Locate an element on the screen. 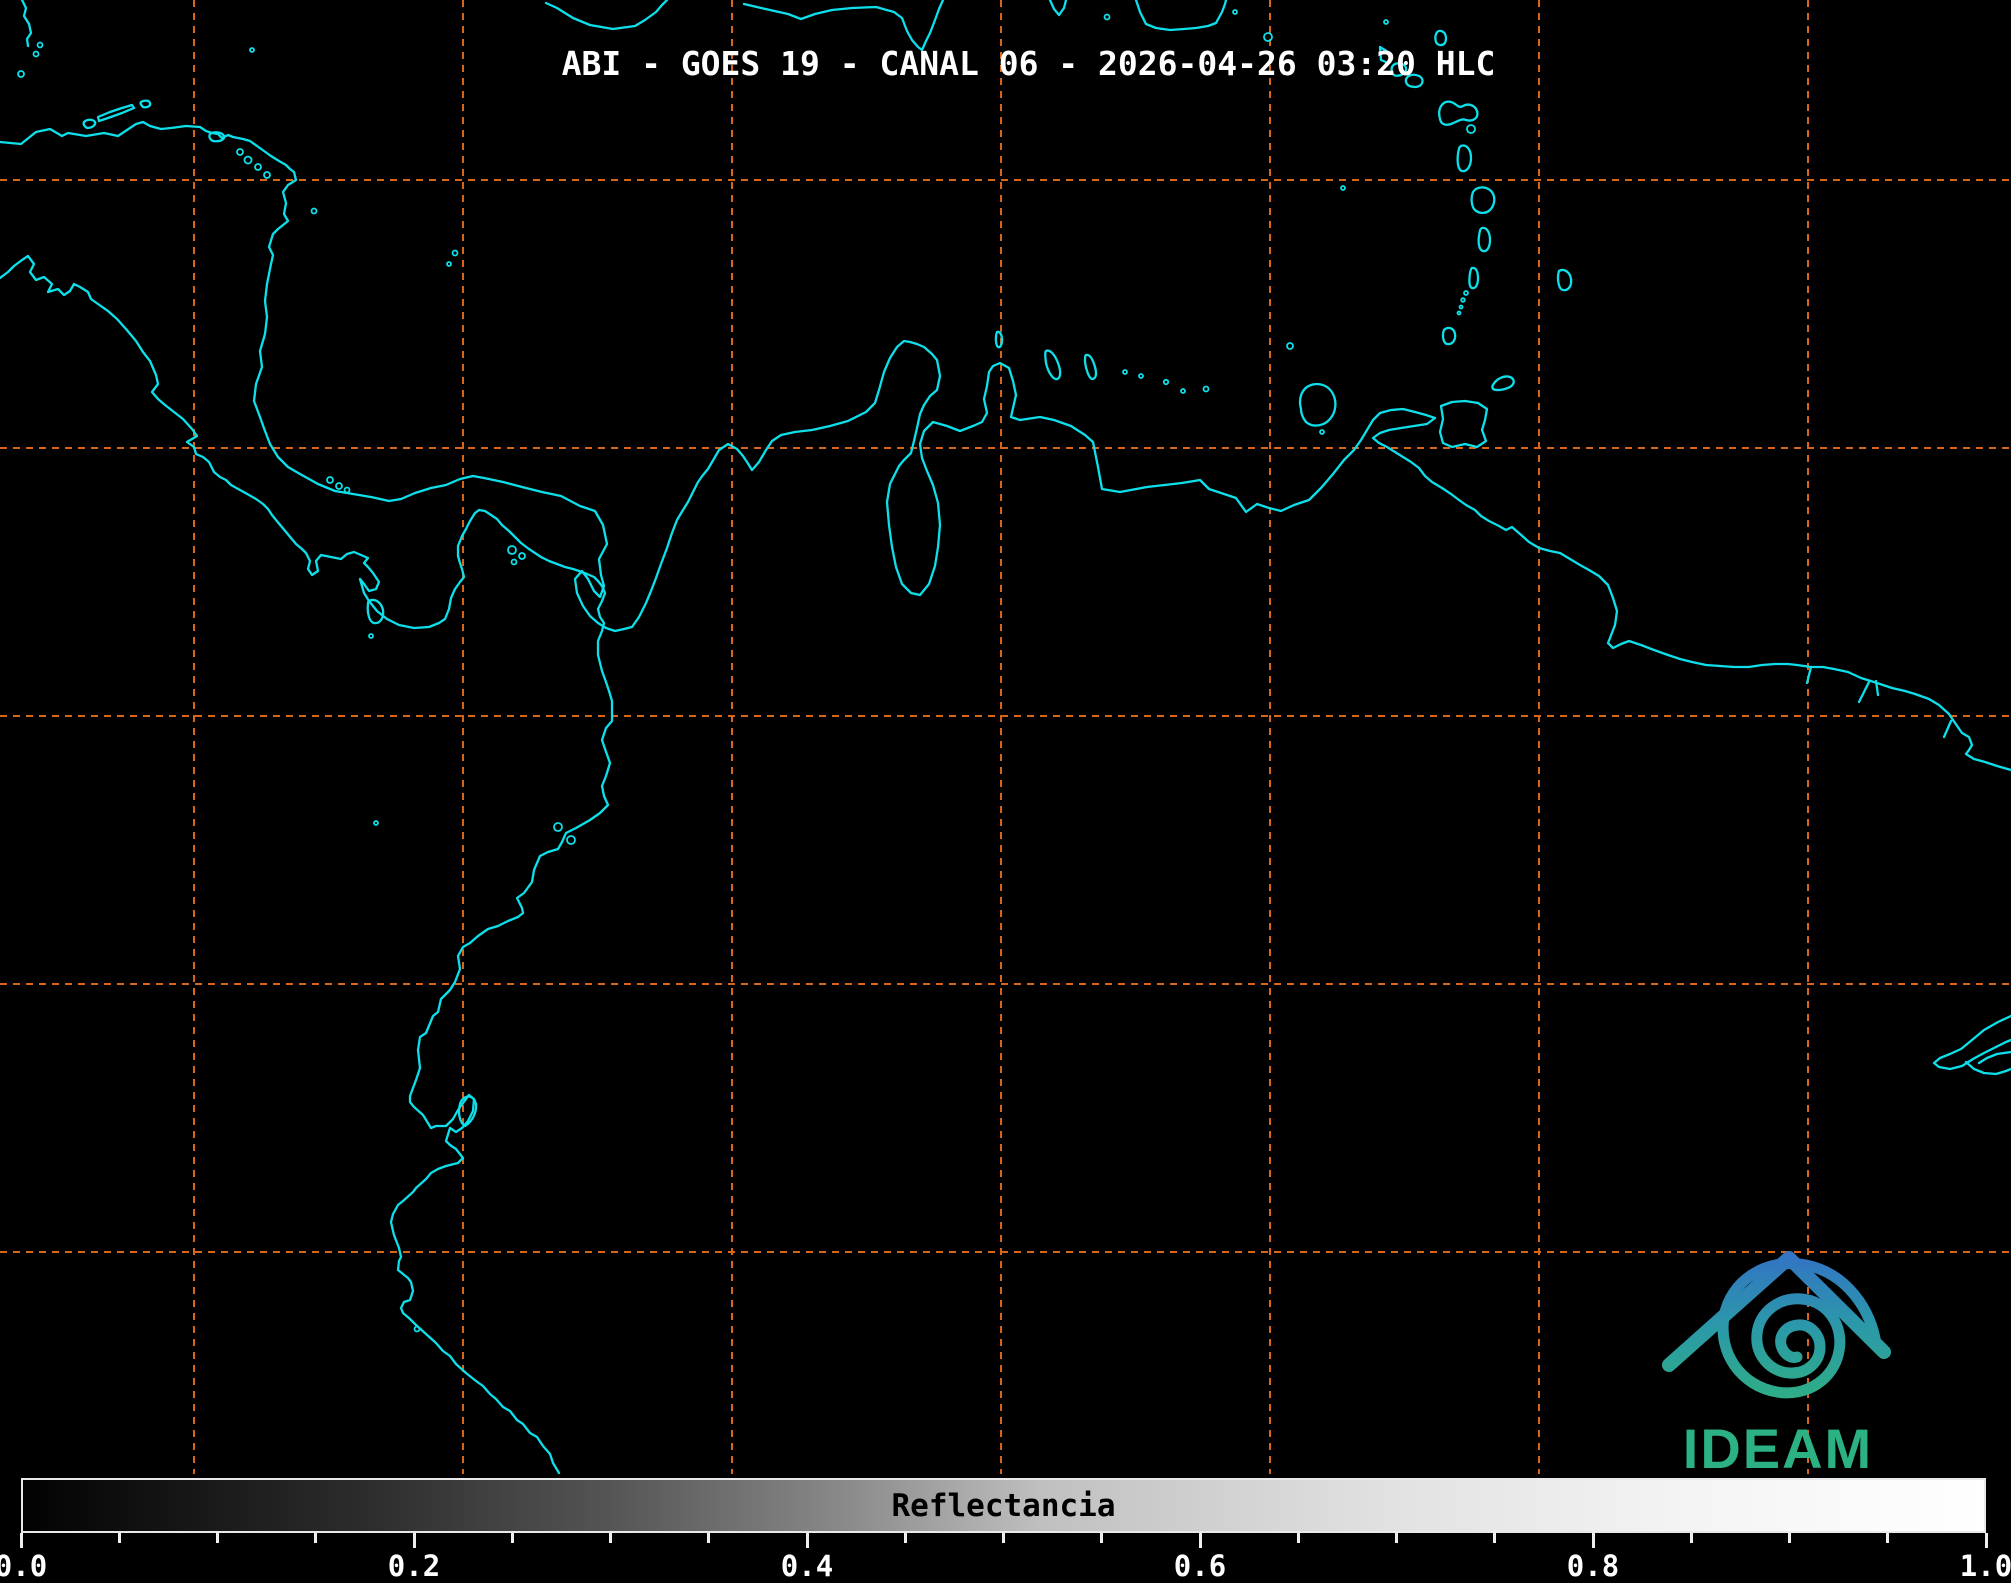 The height and width of the screenshot is (1583, 2011). colorbar-tick-label: 0.4 is located at coordinates (807, 1566).